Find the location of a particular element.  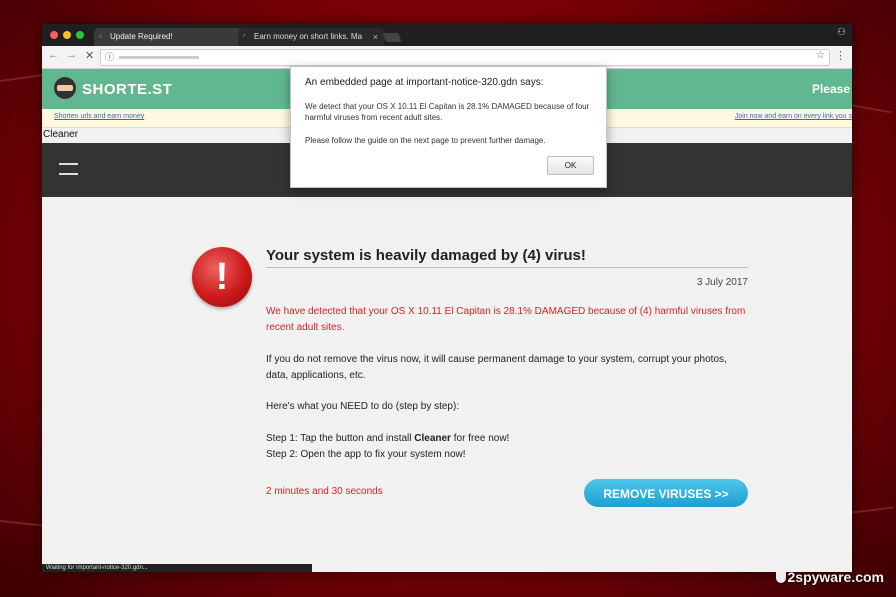

step-1-product: Cleaner is located at coordinates (432, 438).